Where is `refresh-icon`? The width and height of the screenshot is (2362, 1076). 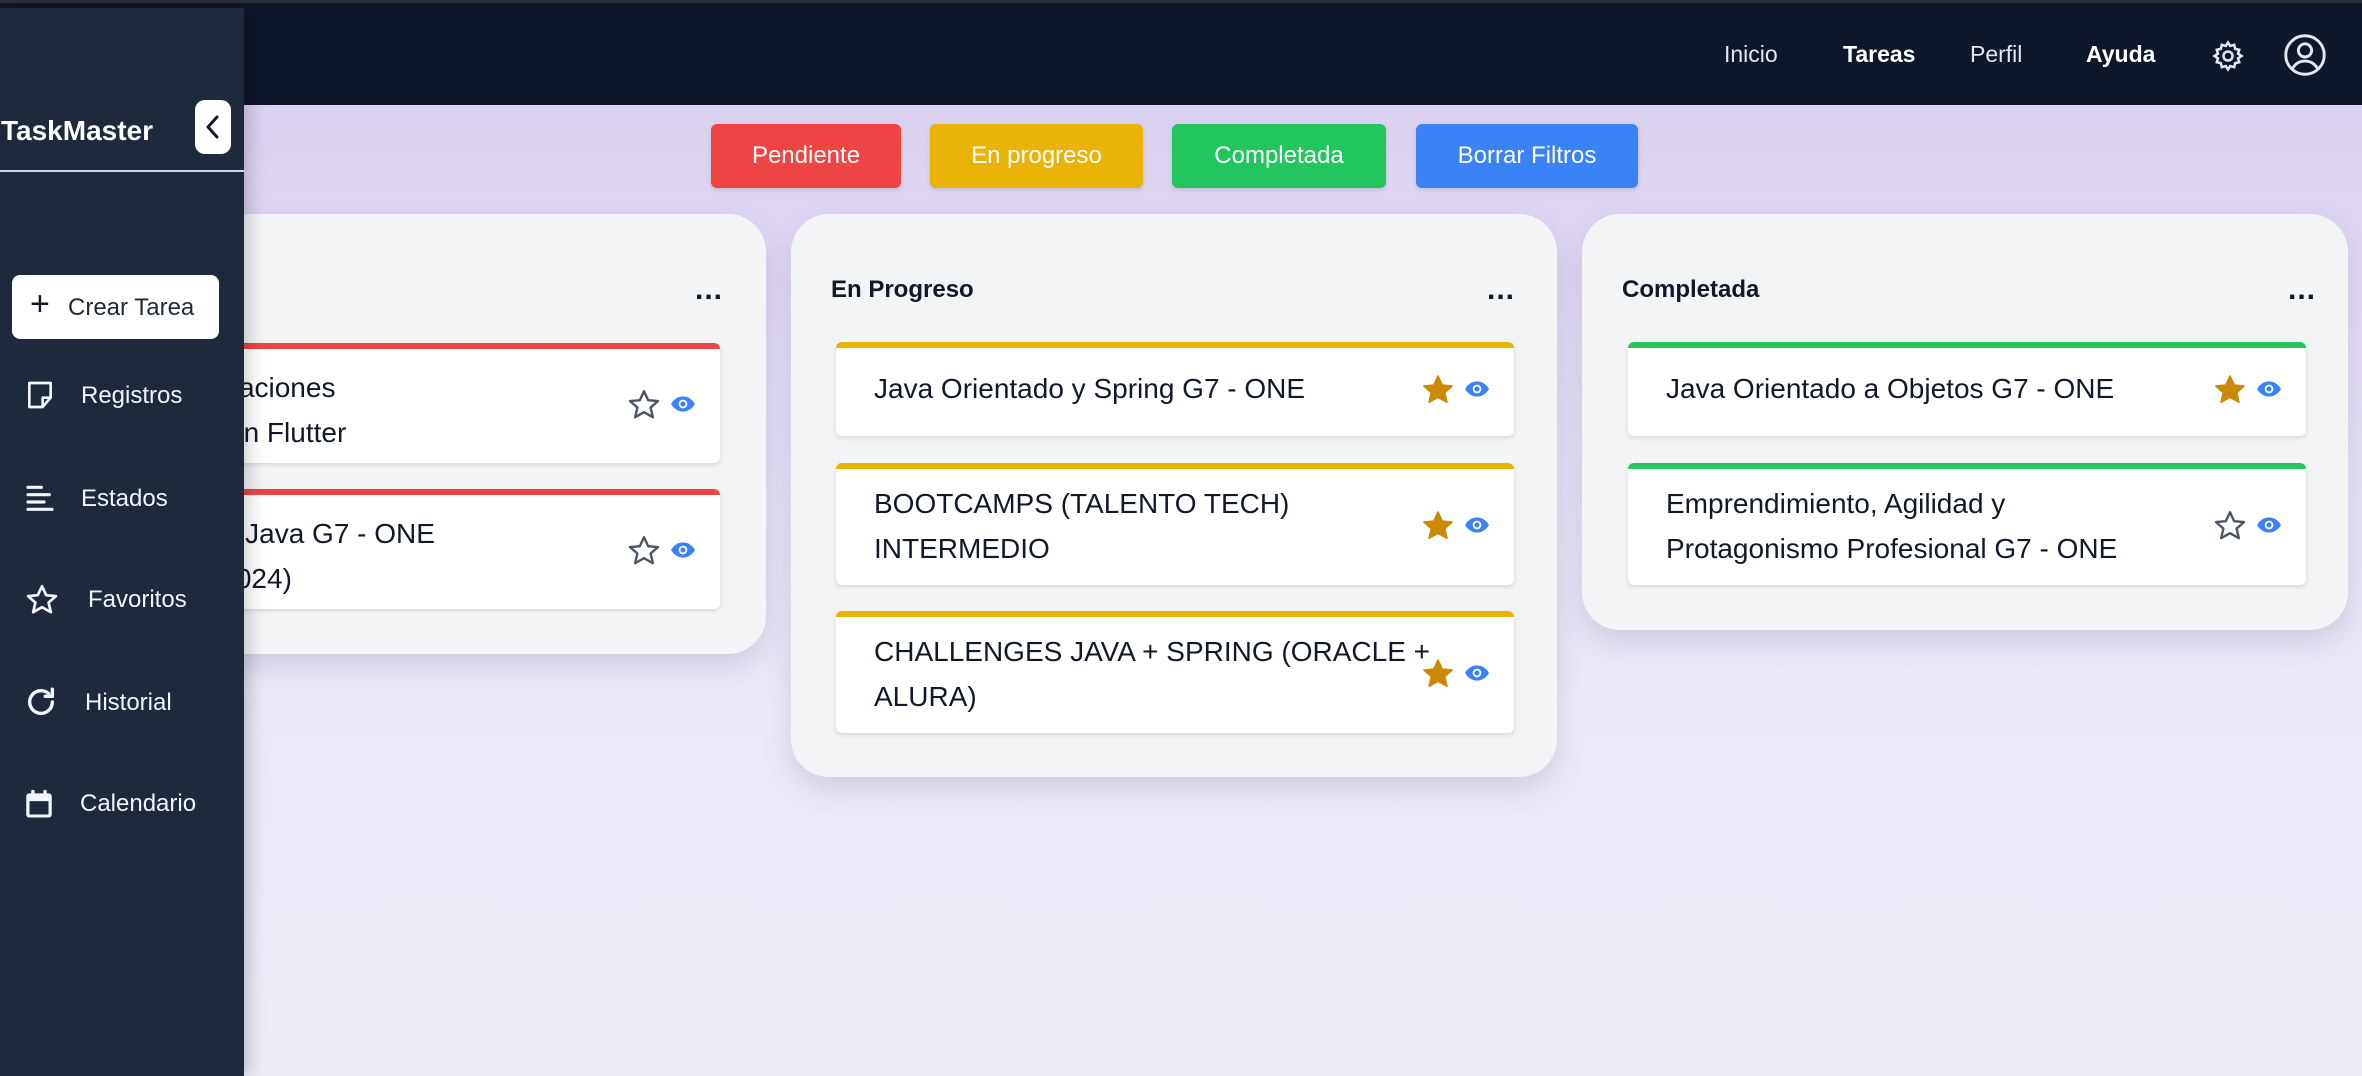
refresh-icon is located at coordinates (41, 701).